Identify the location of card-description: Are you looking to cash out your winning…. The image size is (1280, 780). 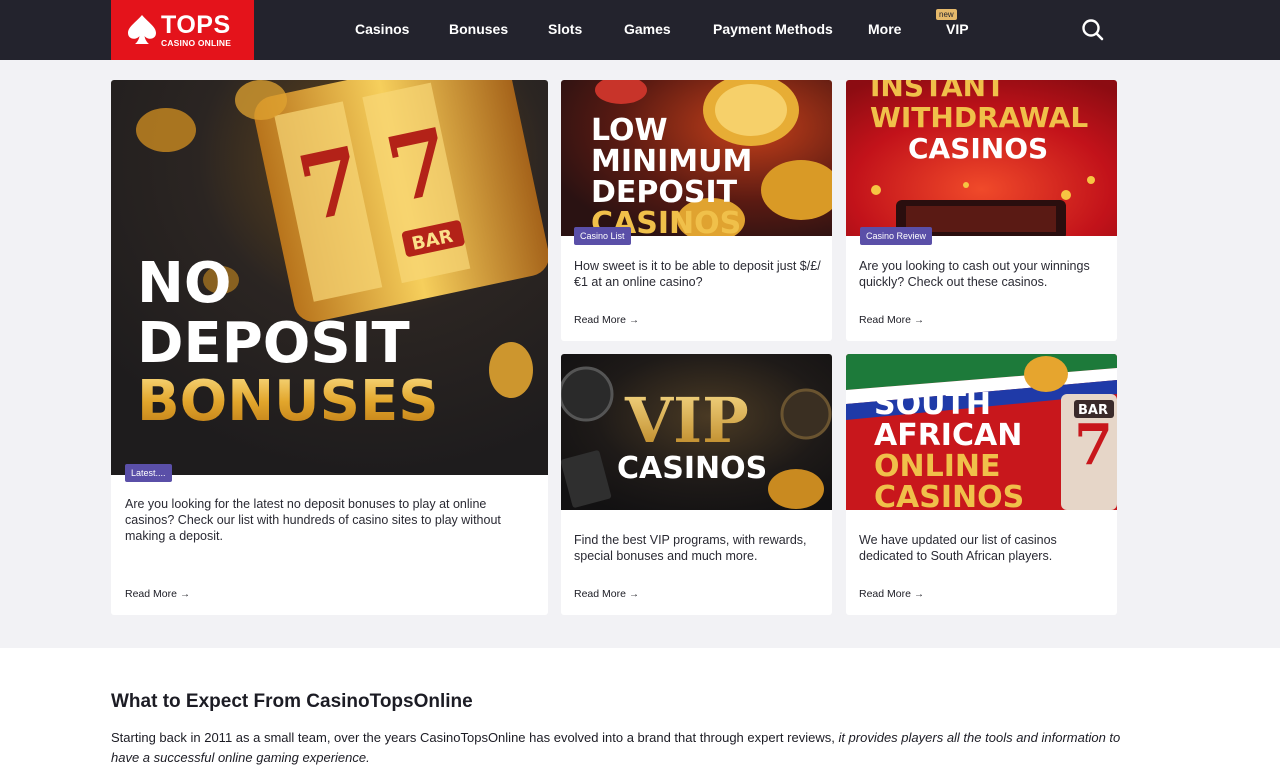
(974, 274).